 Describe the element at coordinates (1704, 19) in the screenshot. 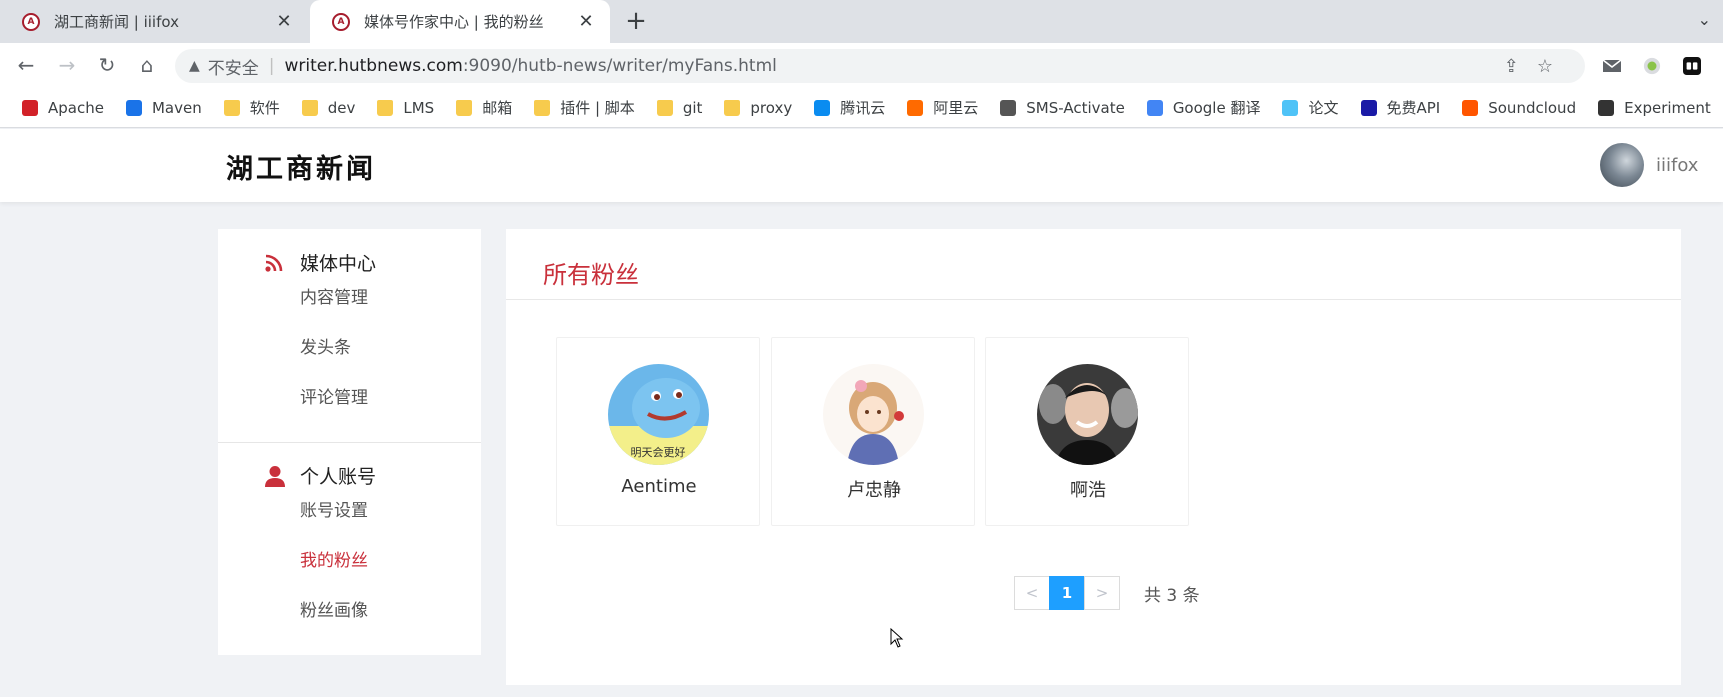

I see `tab-search-icon: ⌄` at that location.